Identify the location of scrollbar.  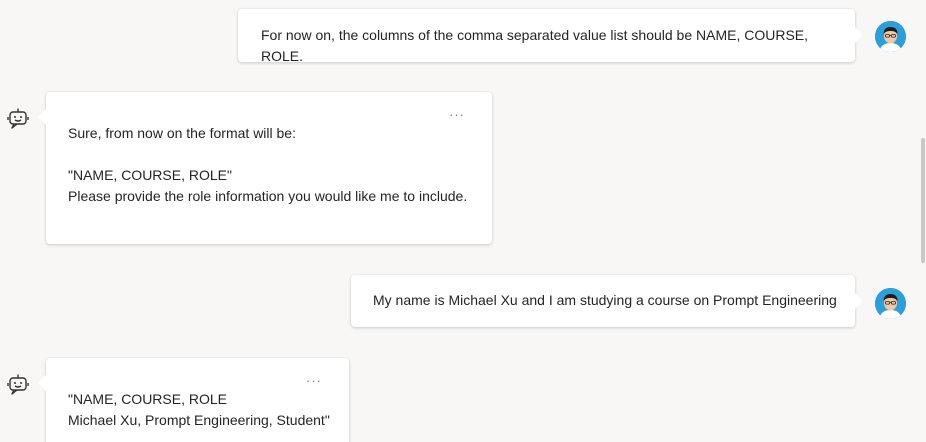
(923, 221).